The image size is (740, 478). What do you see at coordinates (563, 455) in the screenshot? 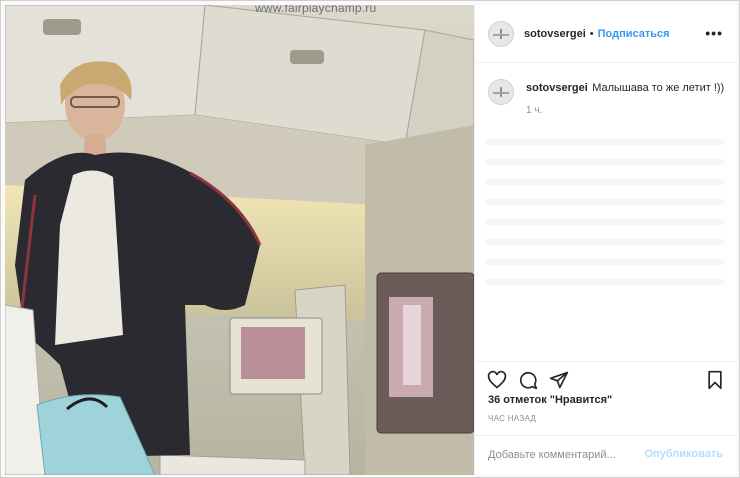
I see `comment-input` at bounding box center [563, 455].